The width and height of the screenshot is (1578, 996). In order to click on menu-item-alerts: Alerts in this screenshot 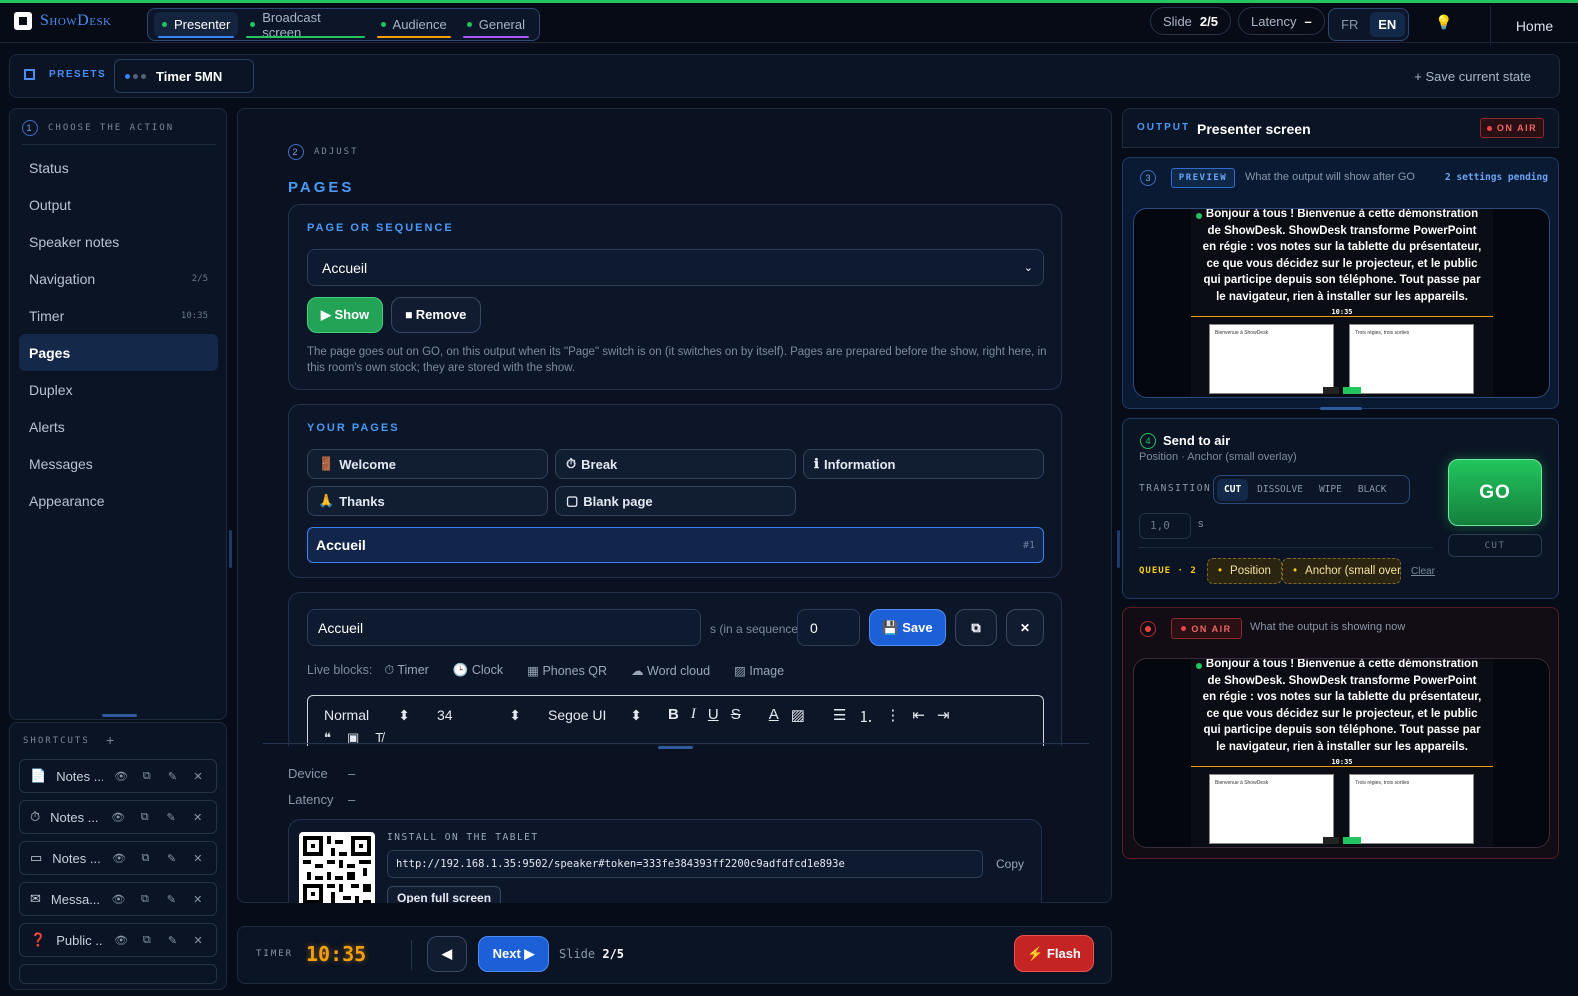, I will do `click(118, 426)`.